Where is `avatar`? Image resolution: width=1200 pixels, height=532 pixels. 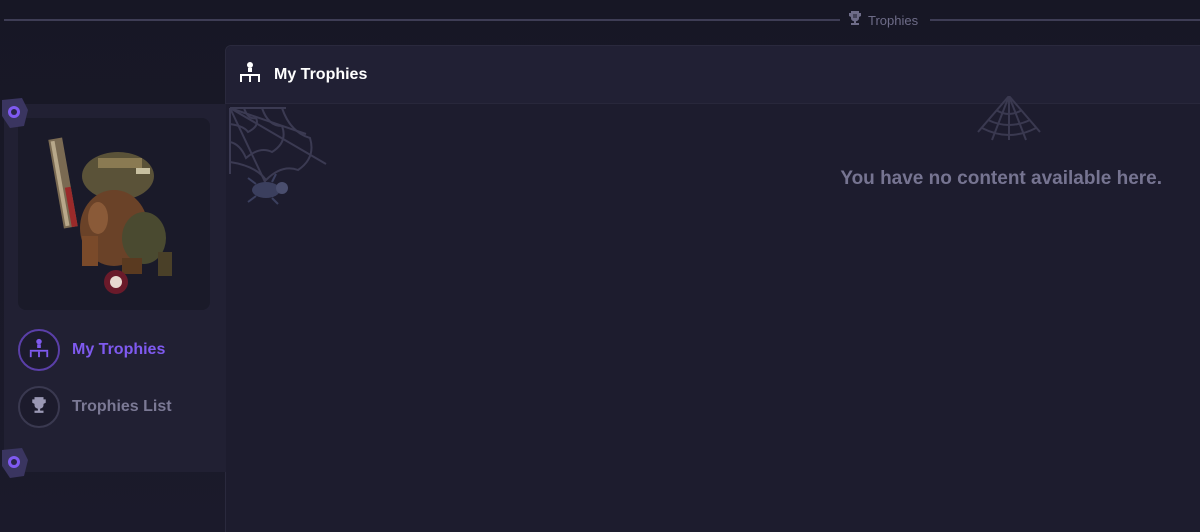 avatar is located at coordinates (114, 214).